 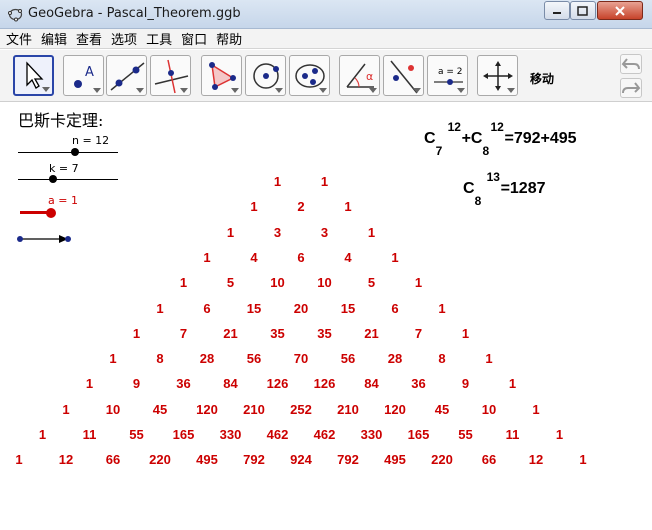 I want to click on minimize-button, so click(x=557, y=10).